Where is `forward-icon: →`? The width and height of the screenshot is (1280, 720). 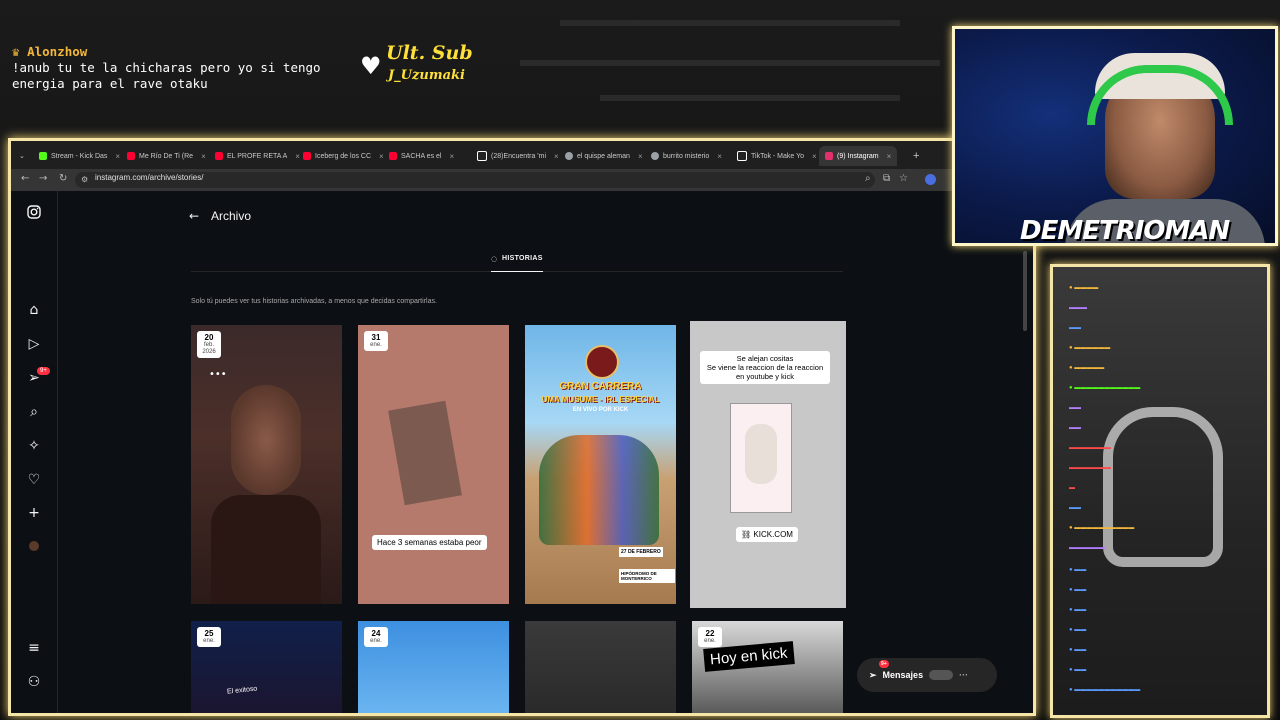 forward-icon: → is located at coordinates (43, 178).